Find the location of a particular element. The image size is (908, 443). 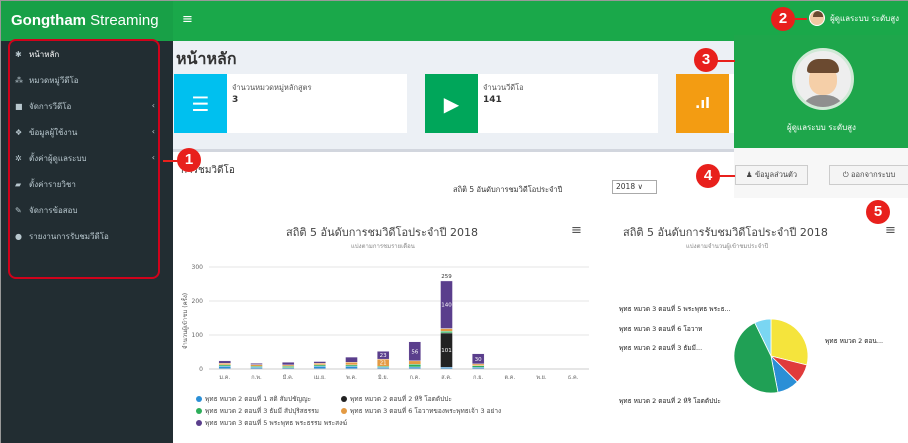

x-tick-label: มี.ค. is located at coordinates (287, 377).